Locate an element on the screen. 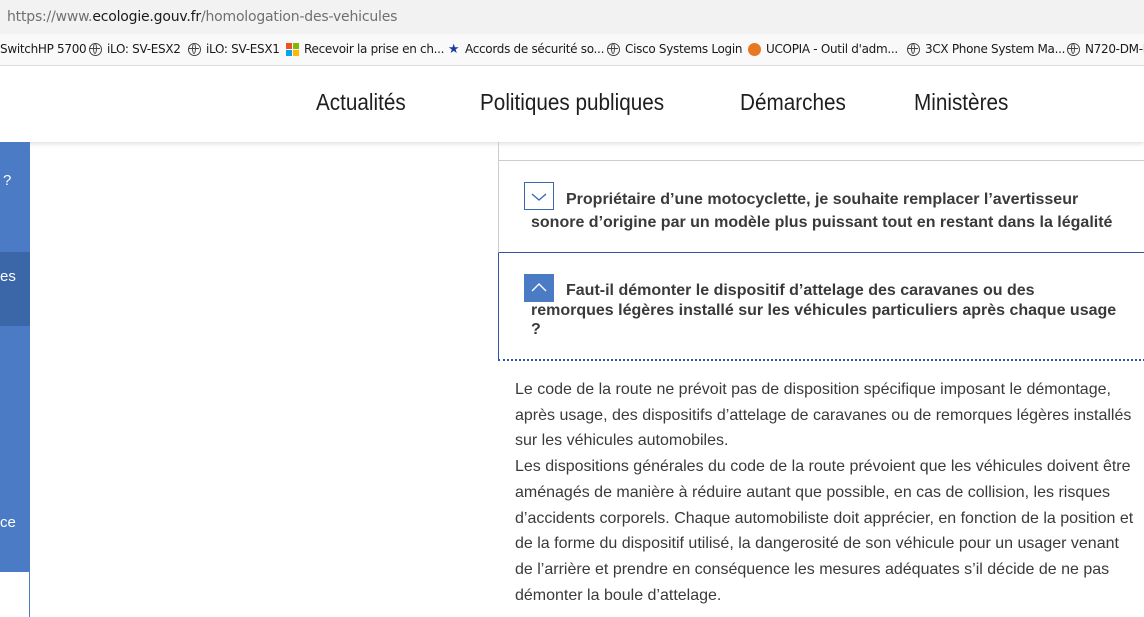 Image resolution: width=1144 pixels, height=617 pixels. bookmark-n720: N720-DM-I is located at coordinates (1105, 49).